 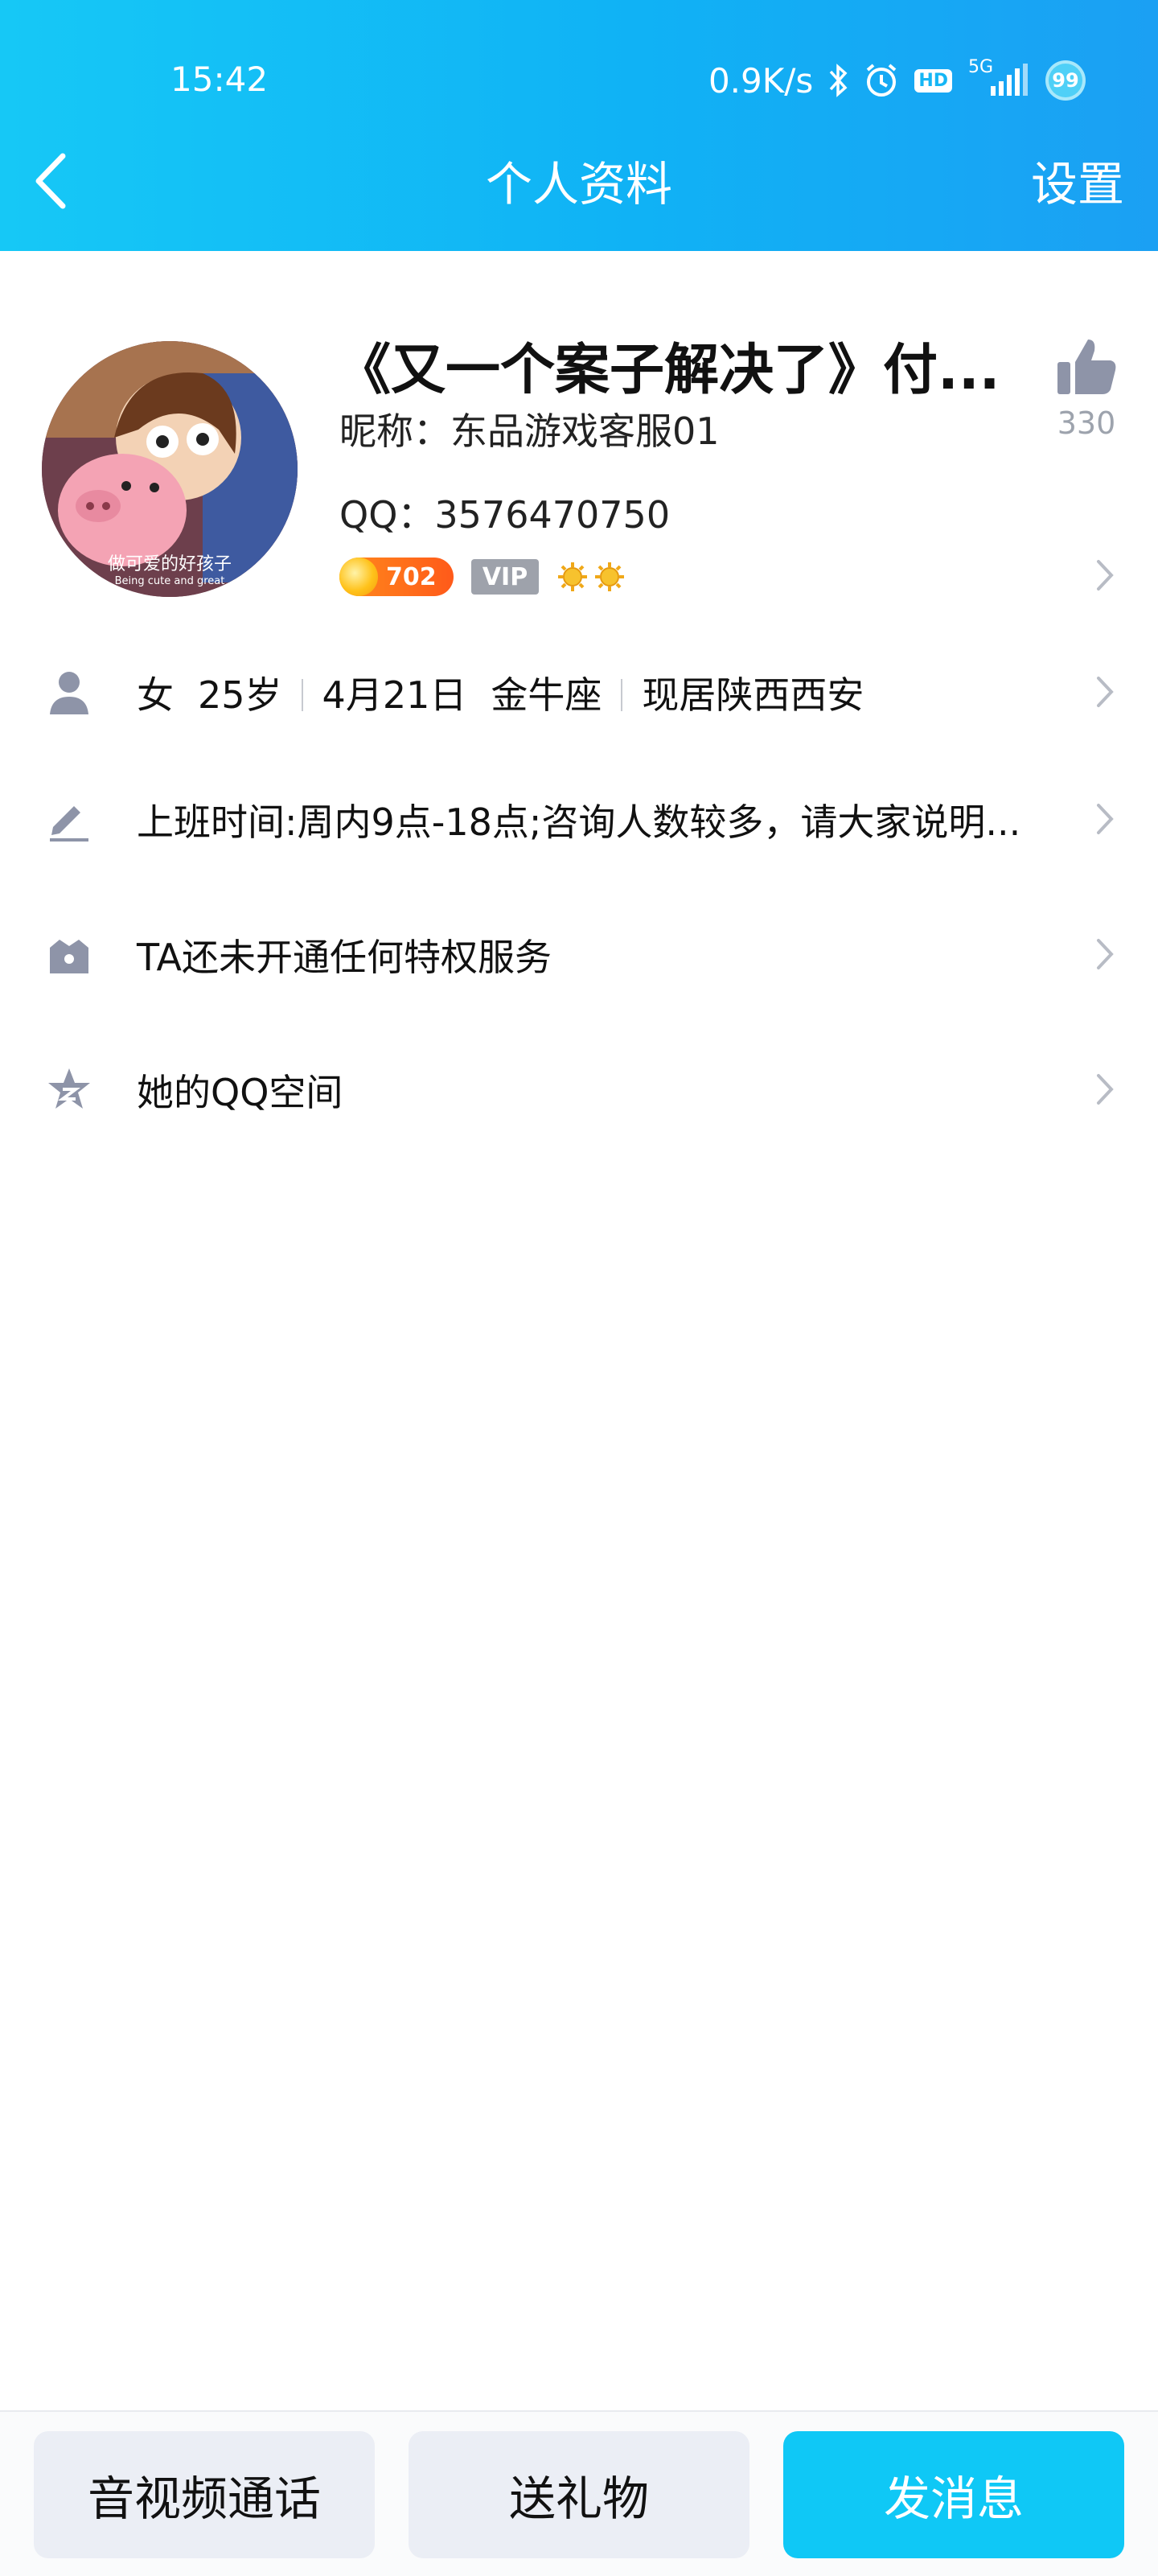 I want to click on gender: 女, so click(x=155, y=695).